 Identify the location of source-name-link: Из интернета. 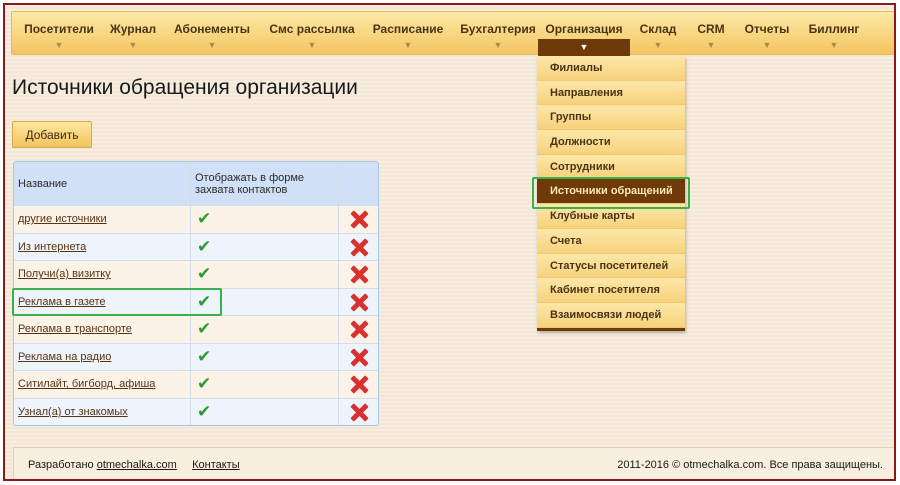
(52, 247).